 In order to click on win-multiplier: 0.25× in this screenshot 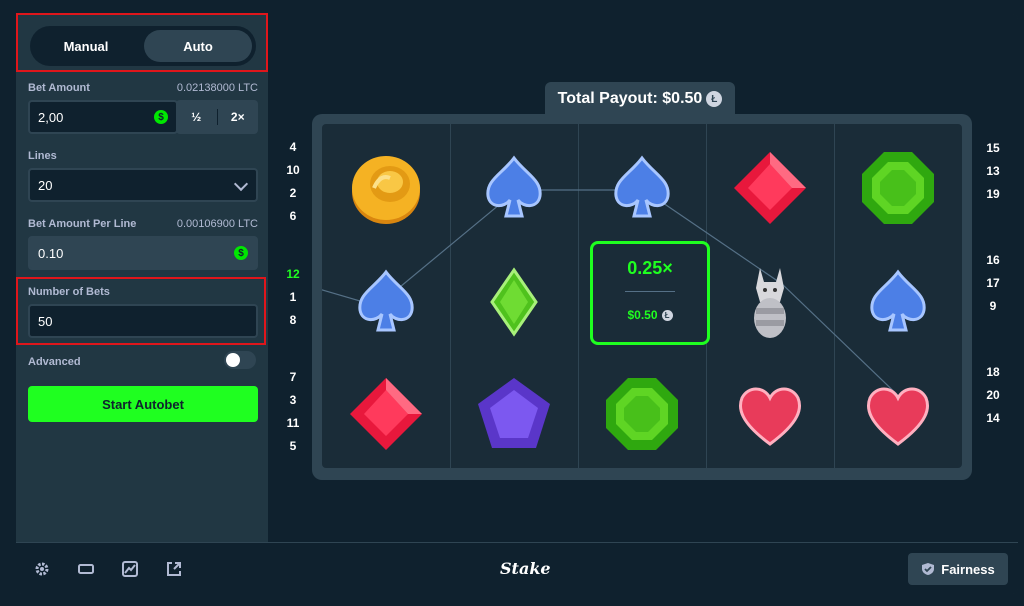, I will do `click(650, 268)`.